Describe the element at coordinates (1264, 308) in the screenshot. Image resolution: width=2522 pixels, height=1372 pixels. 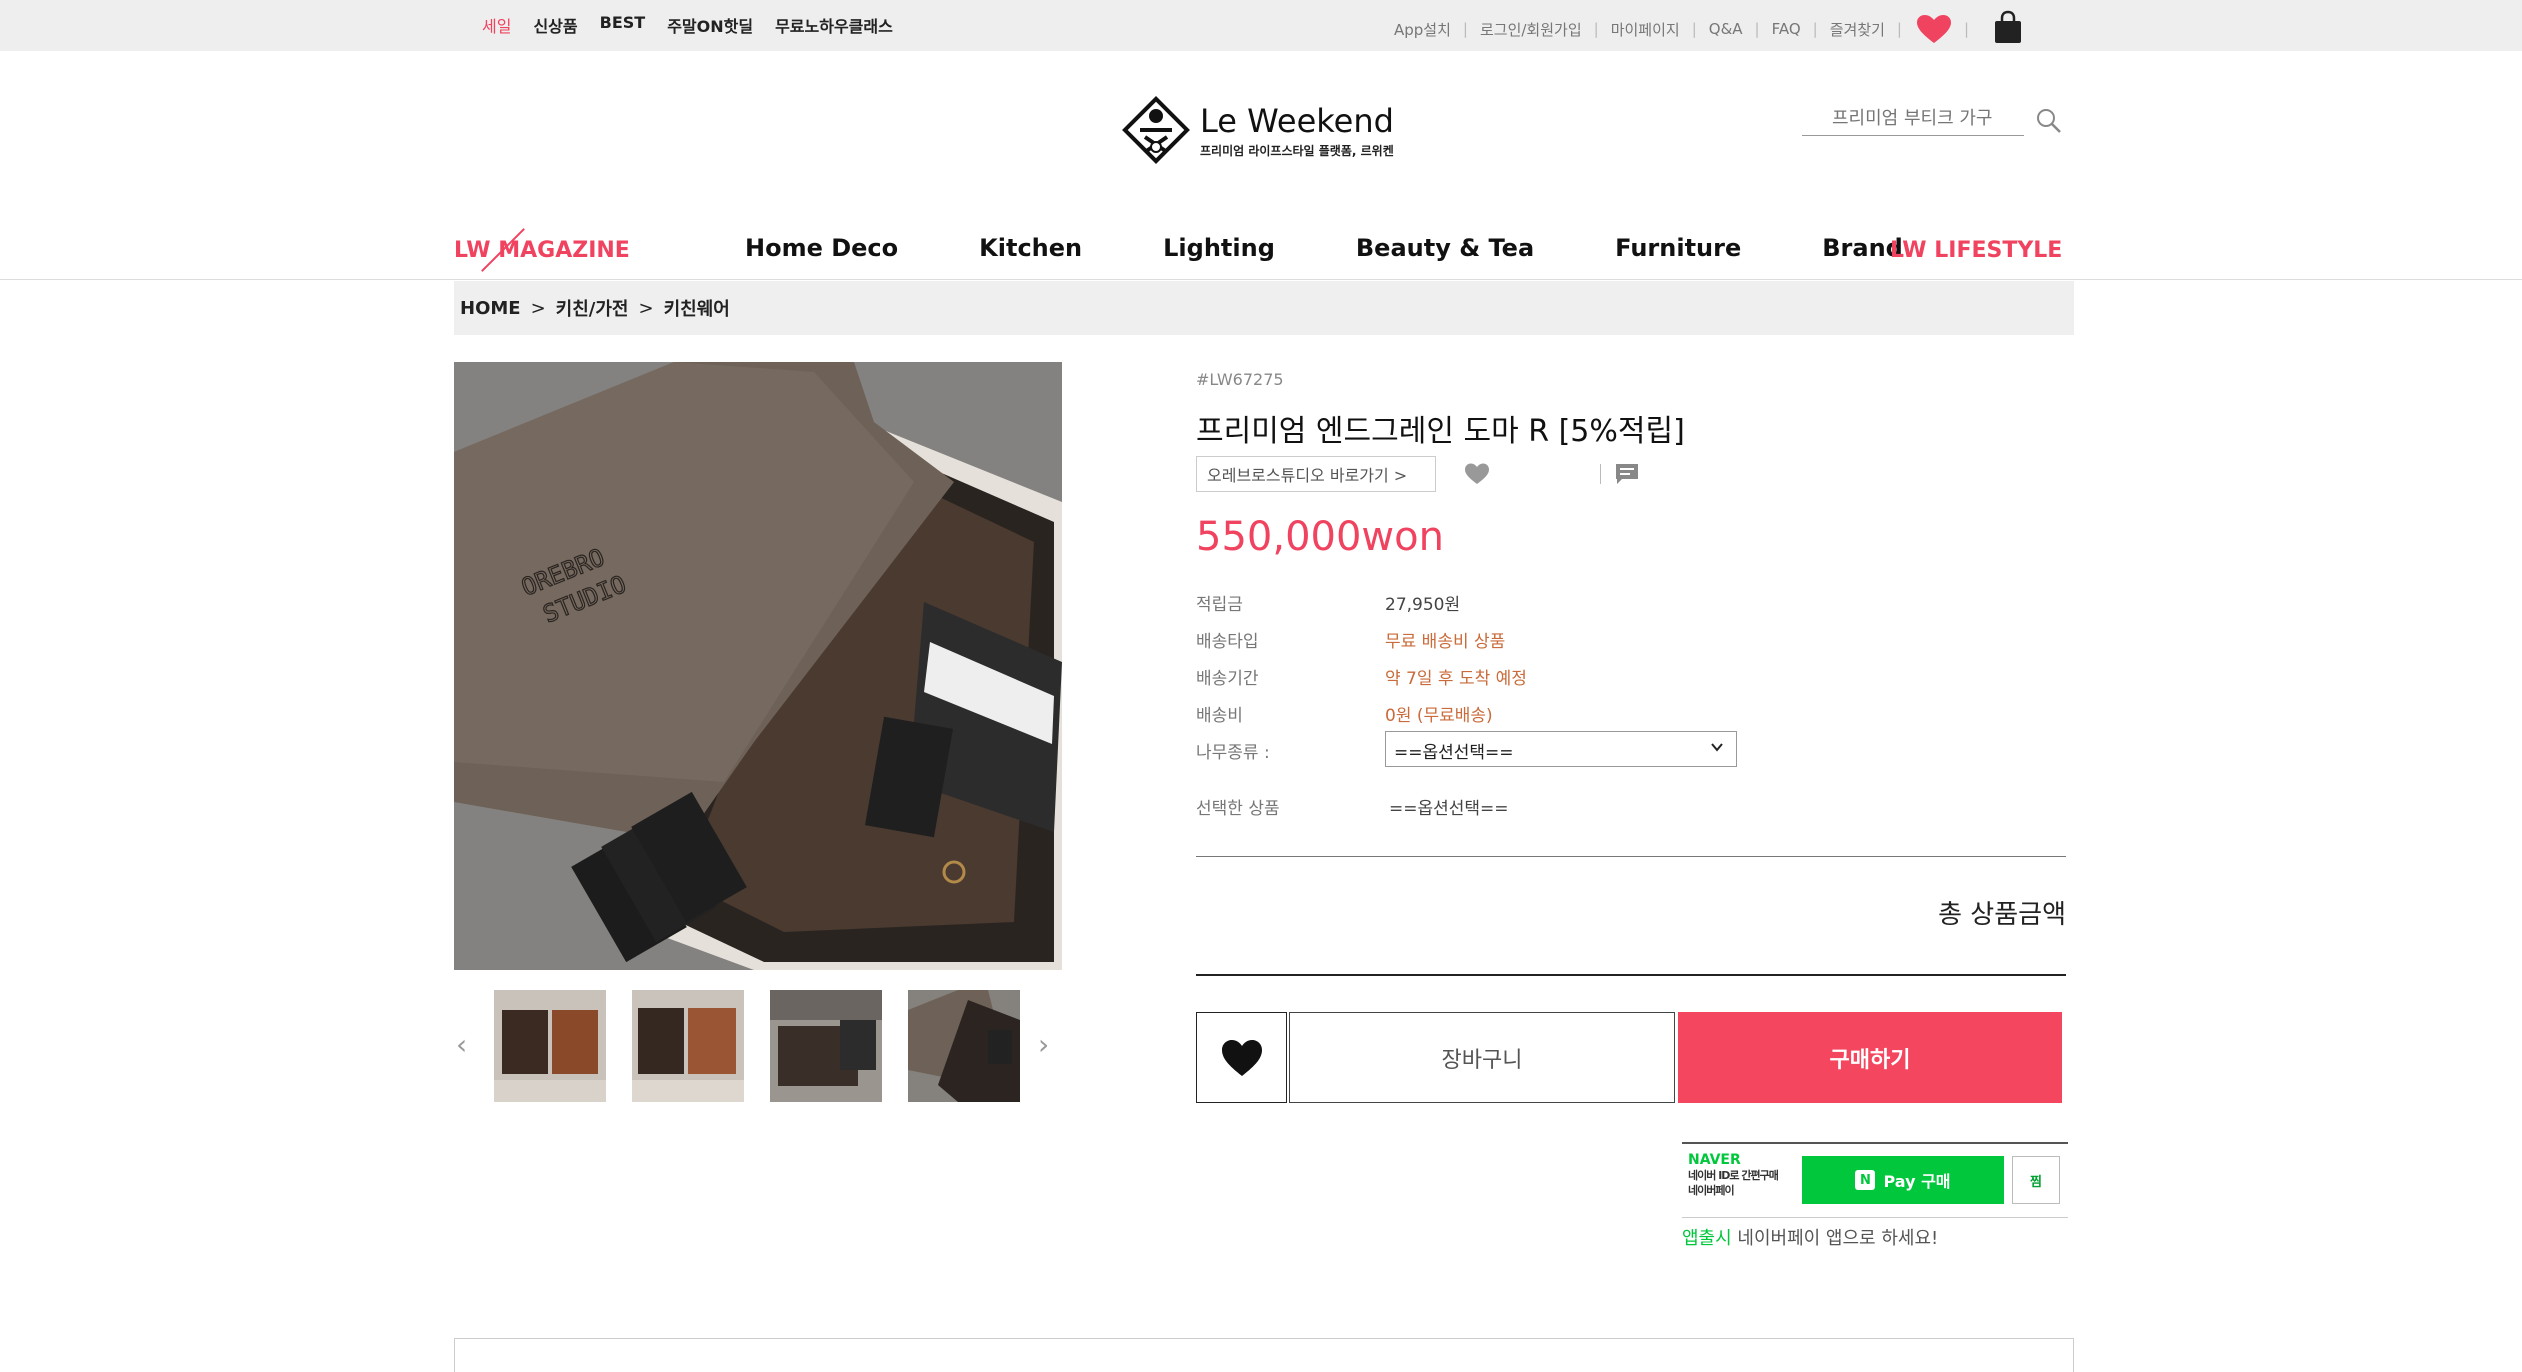
I see `breadcrumb: HOME > 키친/가전 > 키친웨어` at that location.